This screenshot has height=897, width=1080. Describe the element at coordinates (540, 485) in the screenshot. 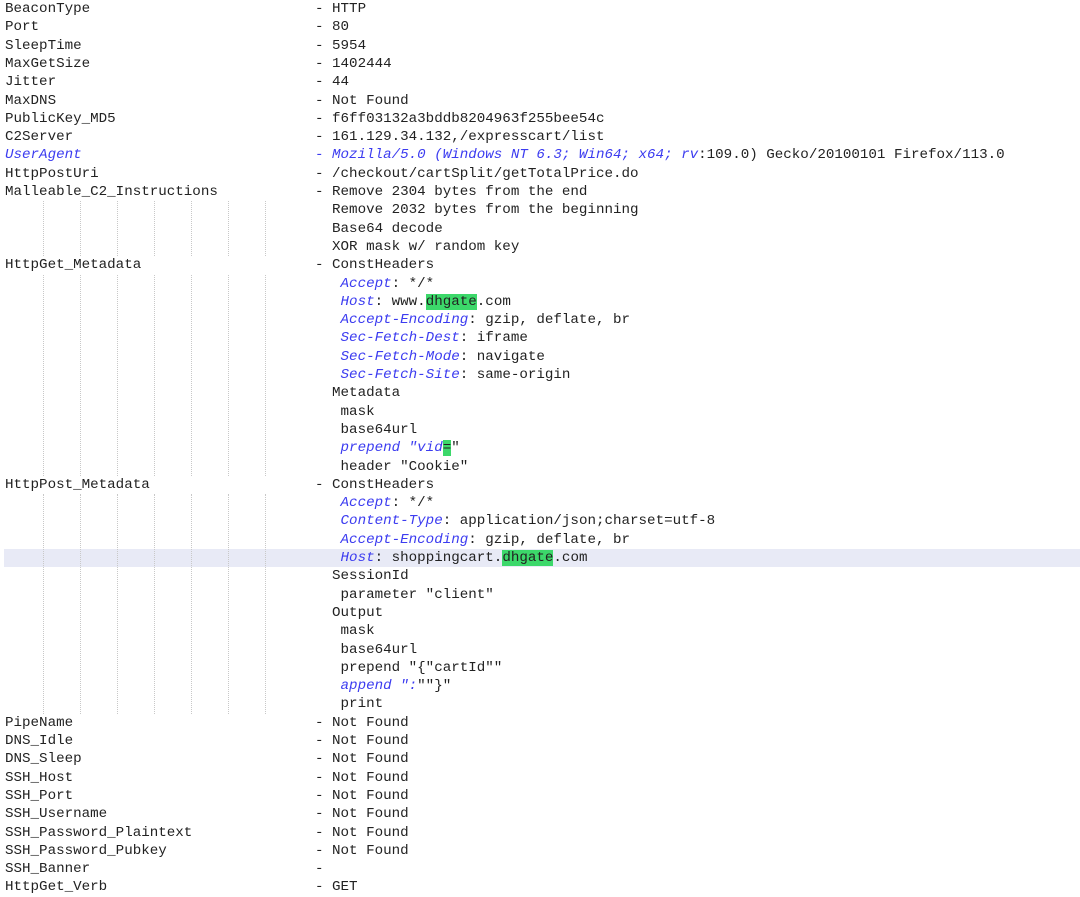

I see `editor-line: HttpPost_Metadata - ConstHeaders` at that location.